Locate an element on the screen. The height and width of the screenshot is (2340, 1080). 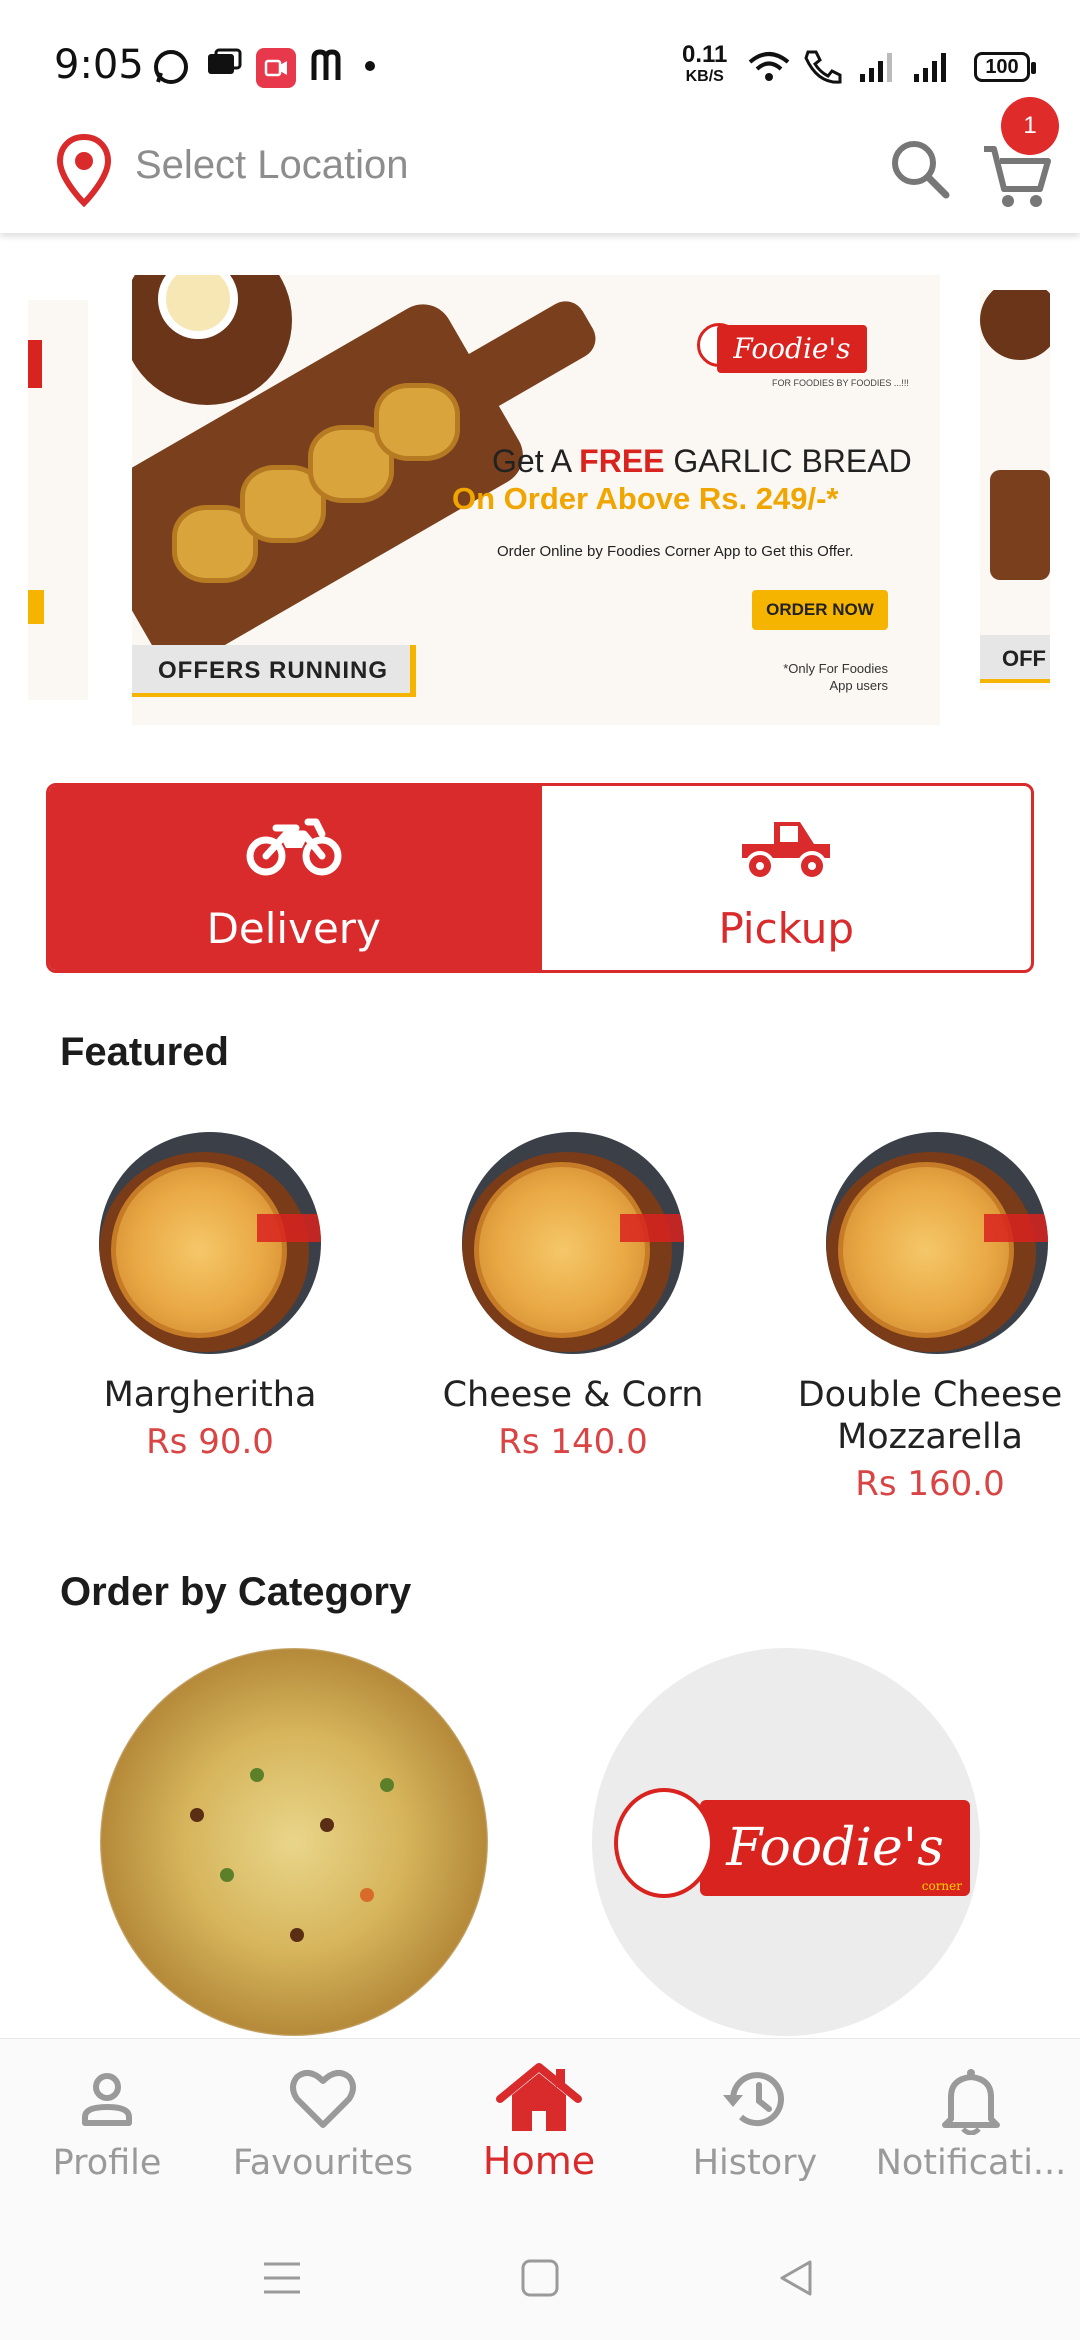
featured-item-price: Rs 140.0 is located at coordinates (573, 1442).